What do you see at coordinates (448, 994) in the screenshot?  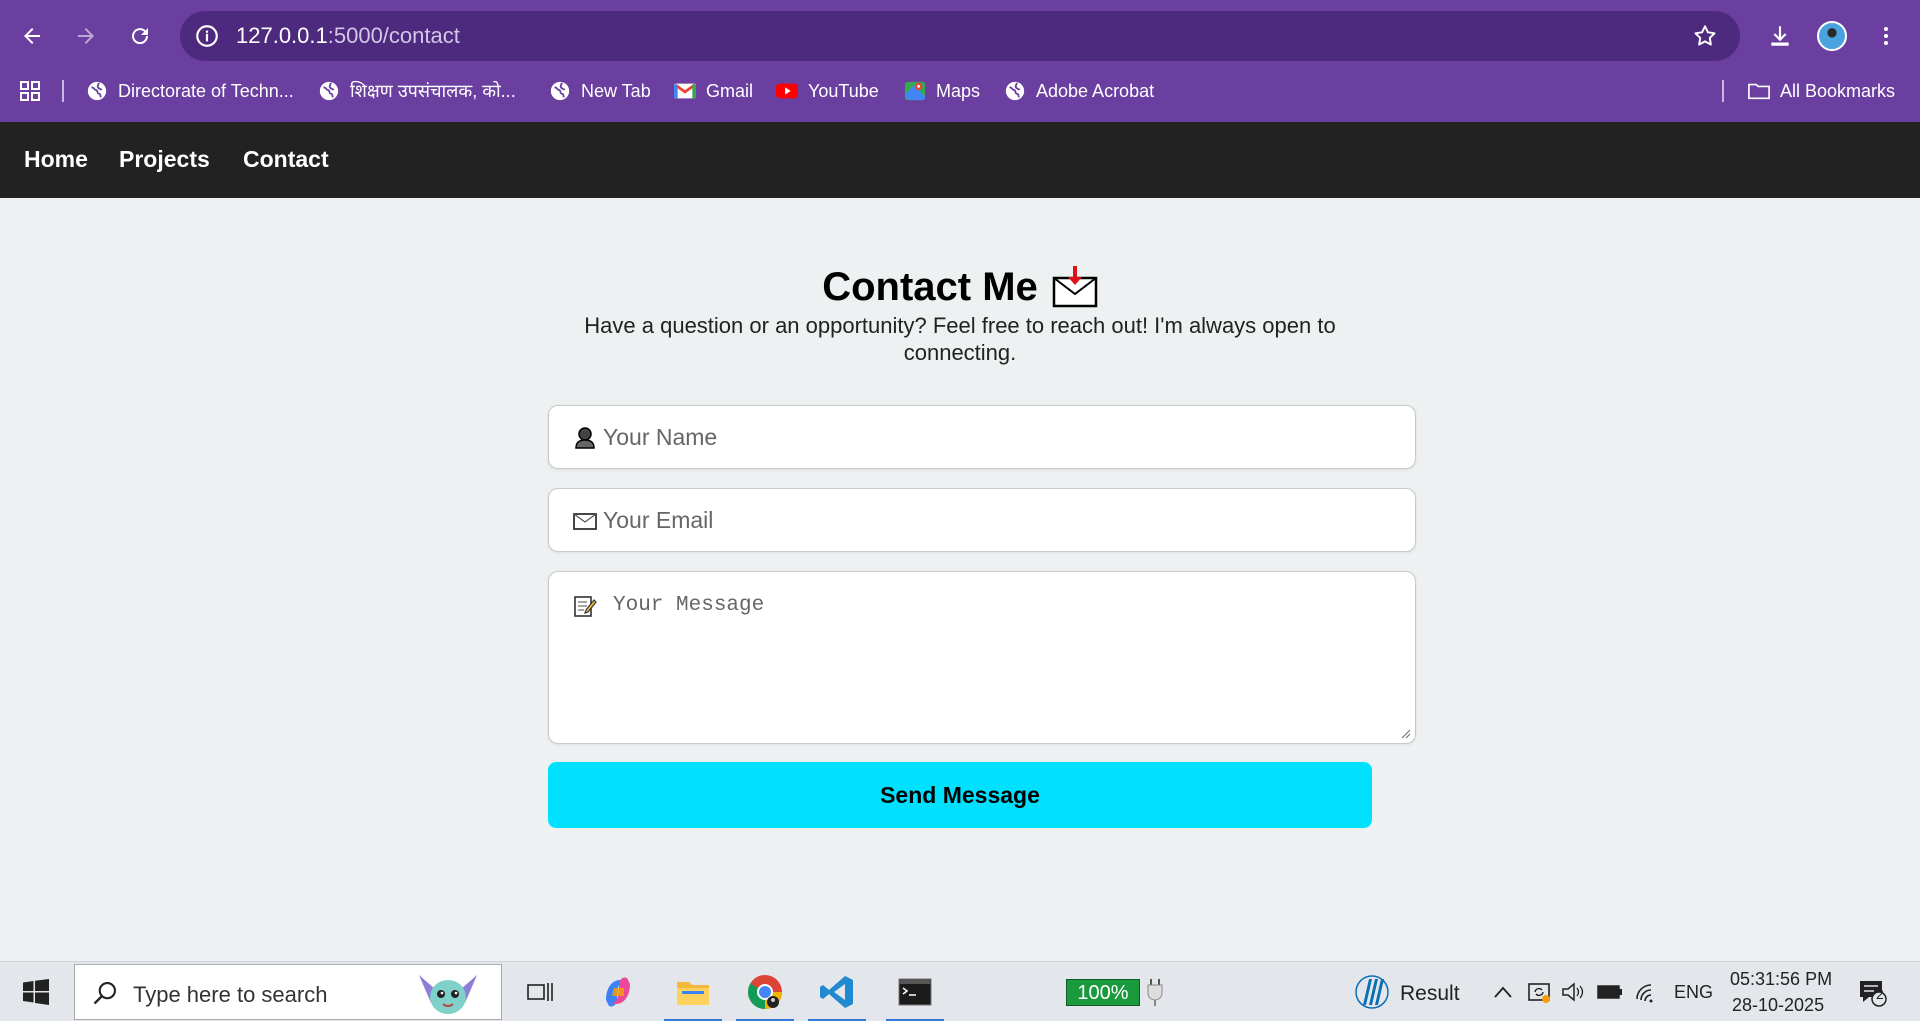 I see `mascot-icon` at bounding box center [448, 994].